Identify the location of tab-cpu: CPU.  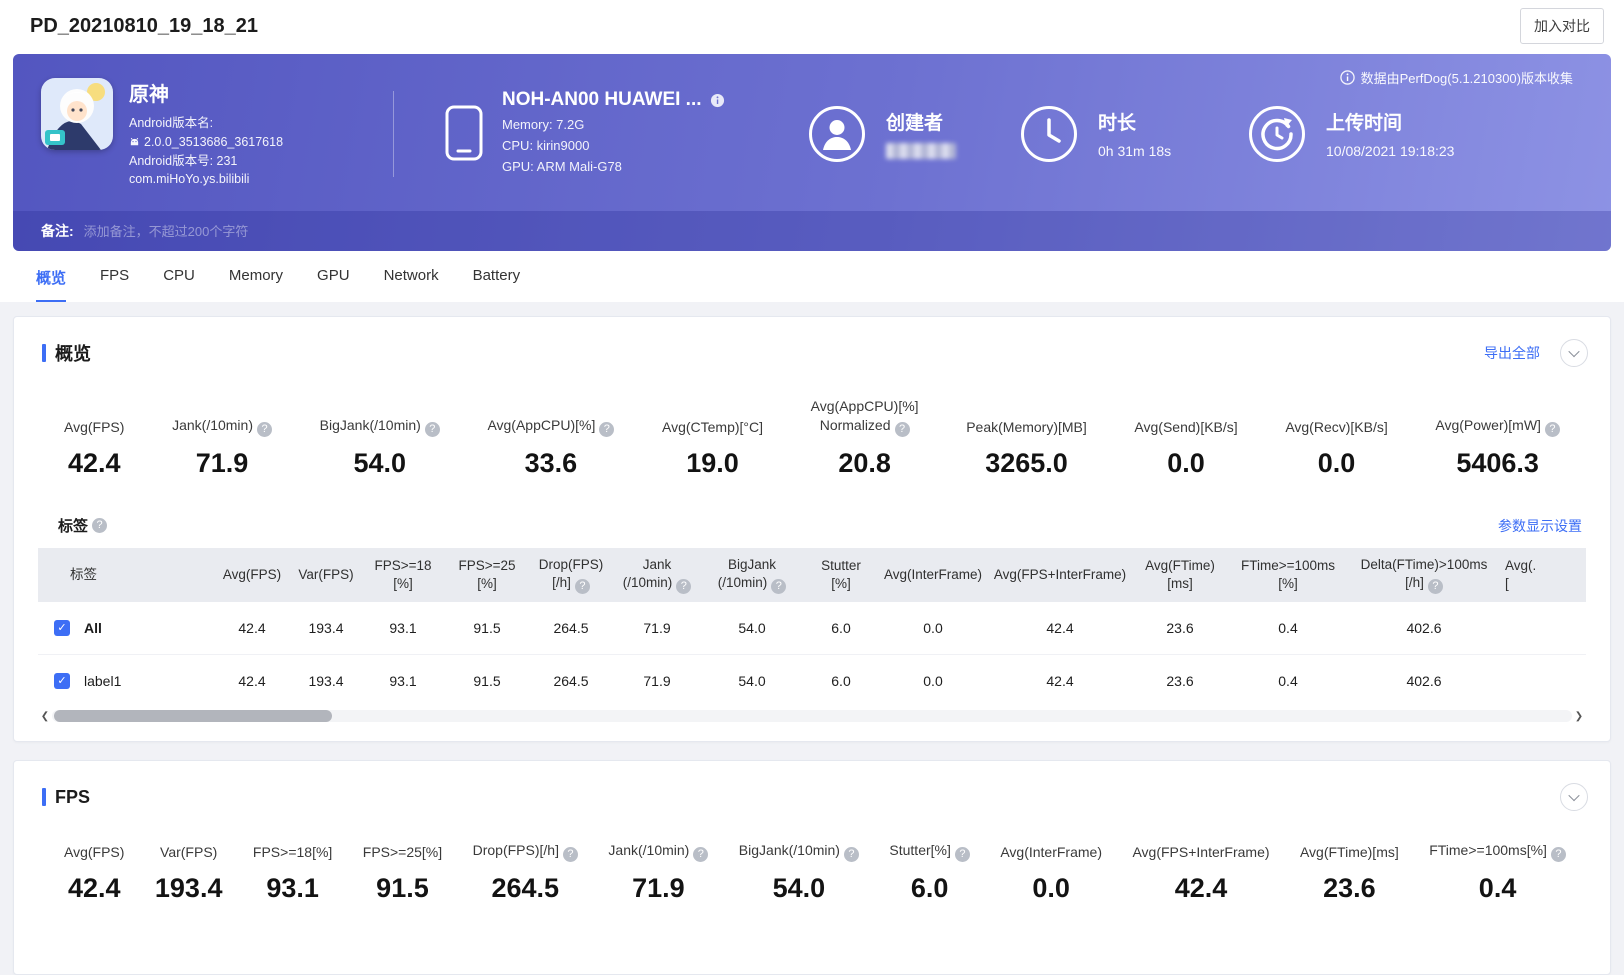
(179, 284).